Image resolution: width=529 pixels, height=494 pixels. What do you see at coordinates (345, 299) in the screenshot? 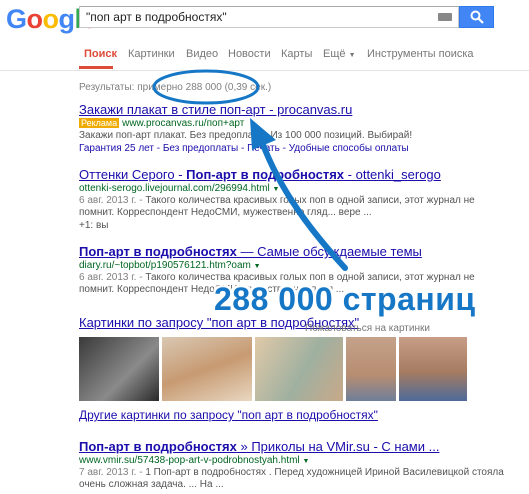
I see `annotation-callout: 288 000 страниц` at bounding box center [345, 299].